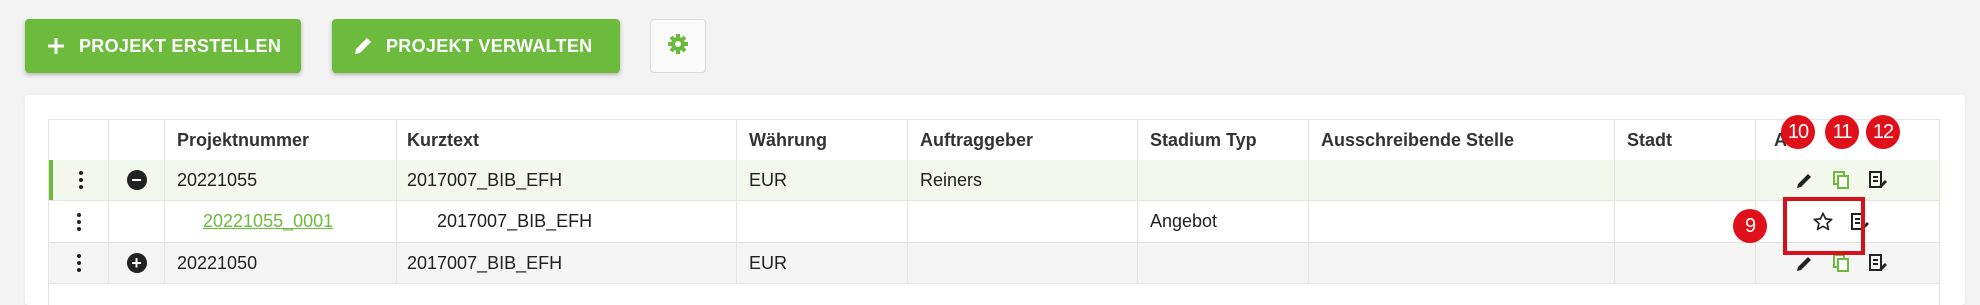 This screenshot has height=305, width=1980. What do you see at coordinates (79, 140) in the screenshot?
I see `header-menu-col` at bounding box center [79, 140].